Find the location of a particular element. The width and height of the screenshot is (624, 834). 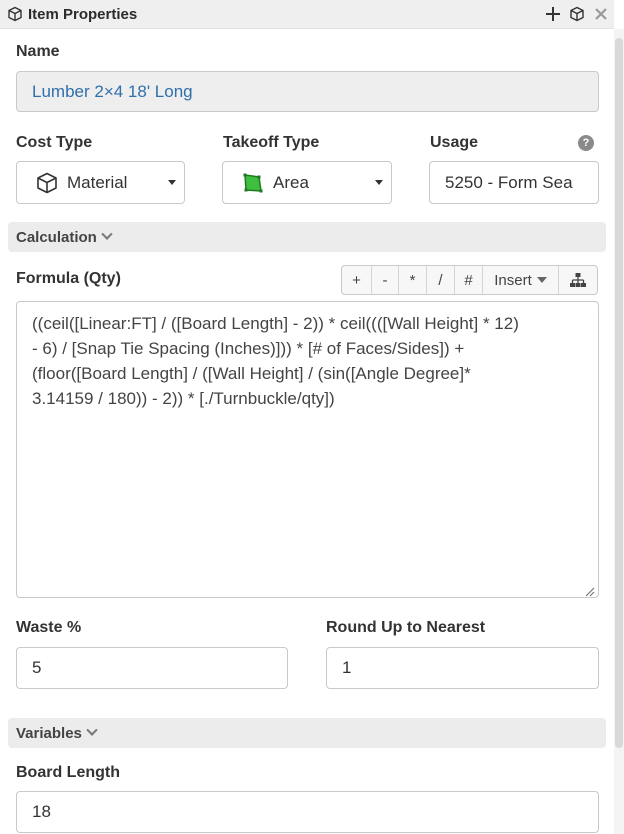

panel-header: Item Properties is located at coordinates (307, 14).